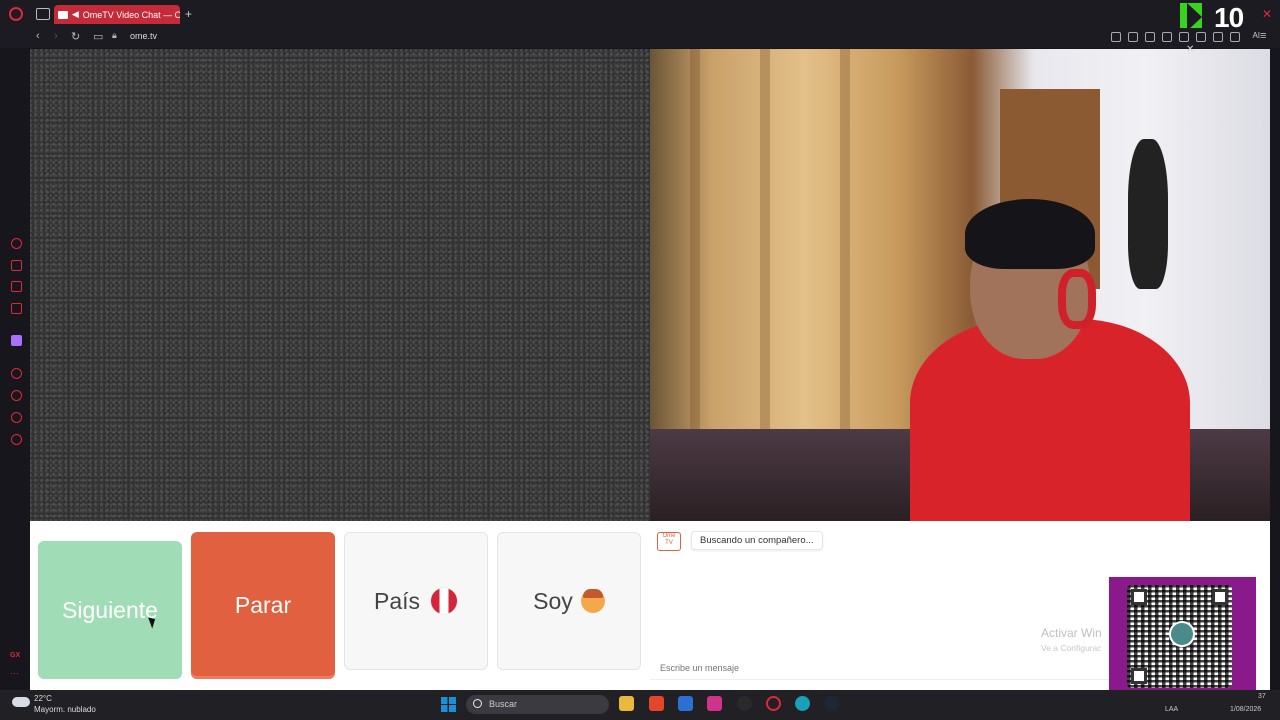 This screenshot has width=1280, height=720. Describe the element at coordinates (1150, 37) in the screenshot. I see `shield-icon` at that location.